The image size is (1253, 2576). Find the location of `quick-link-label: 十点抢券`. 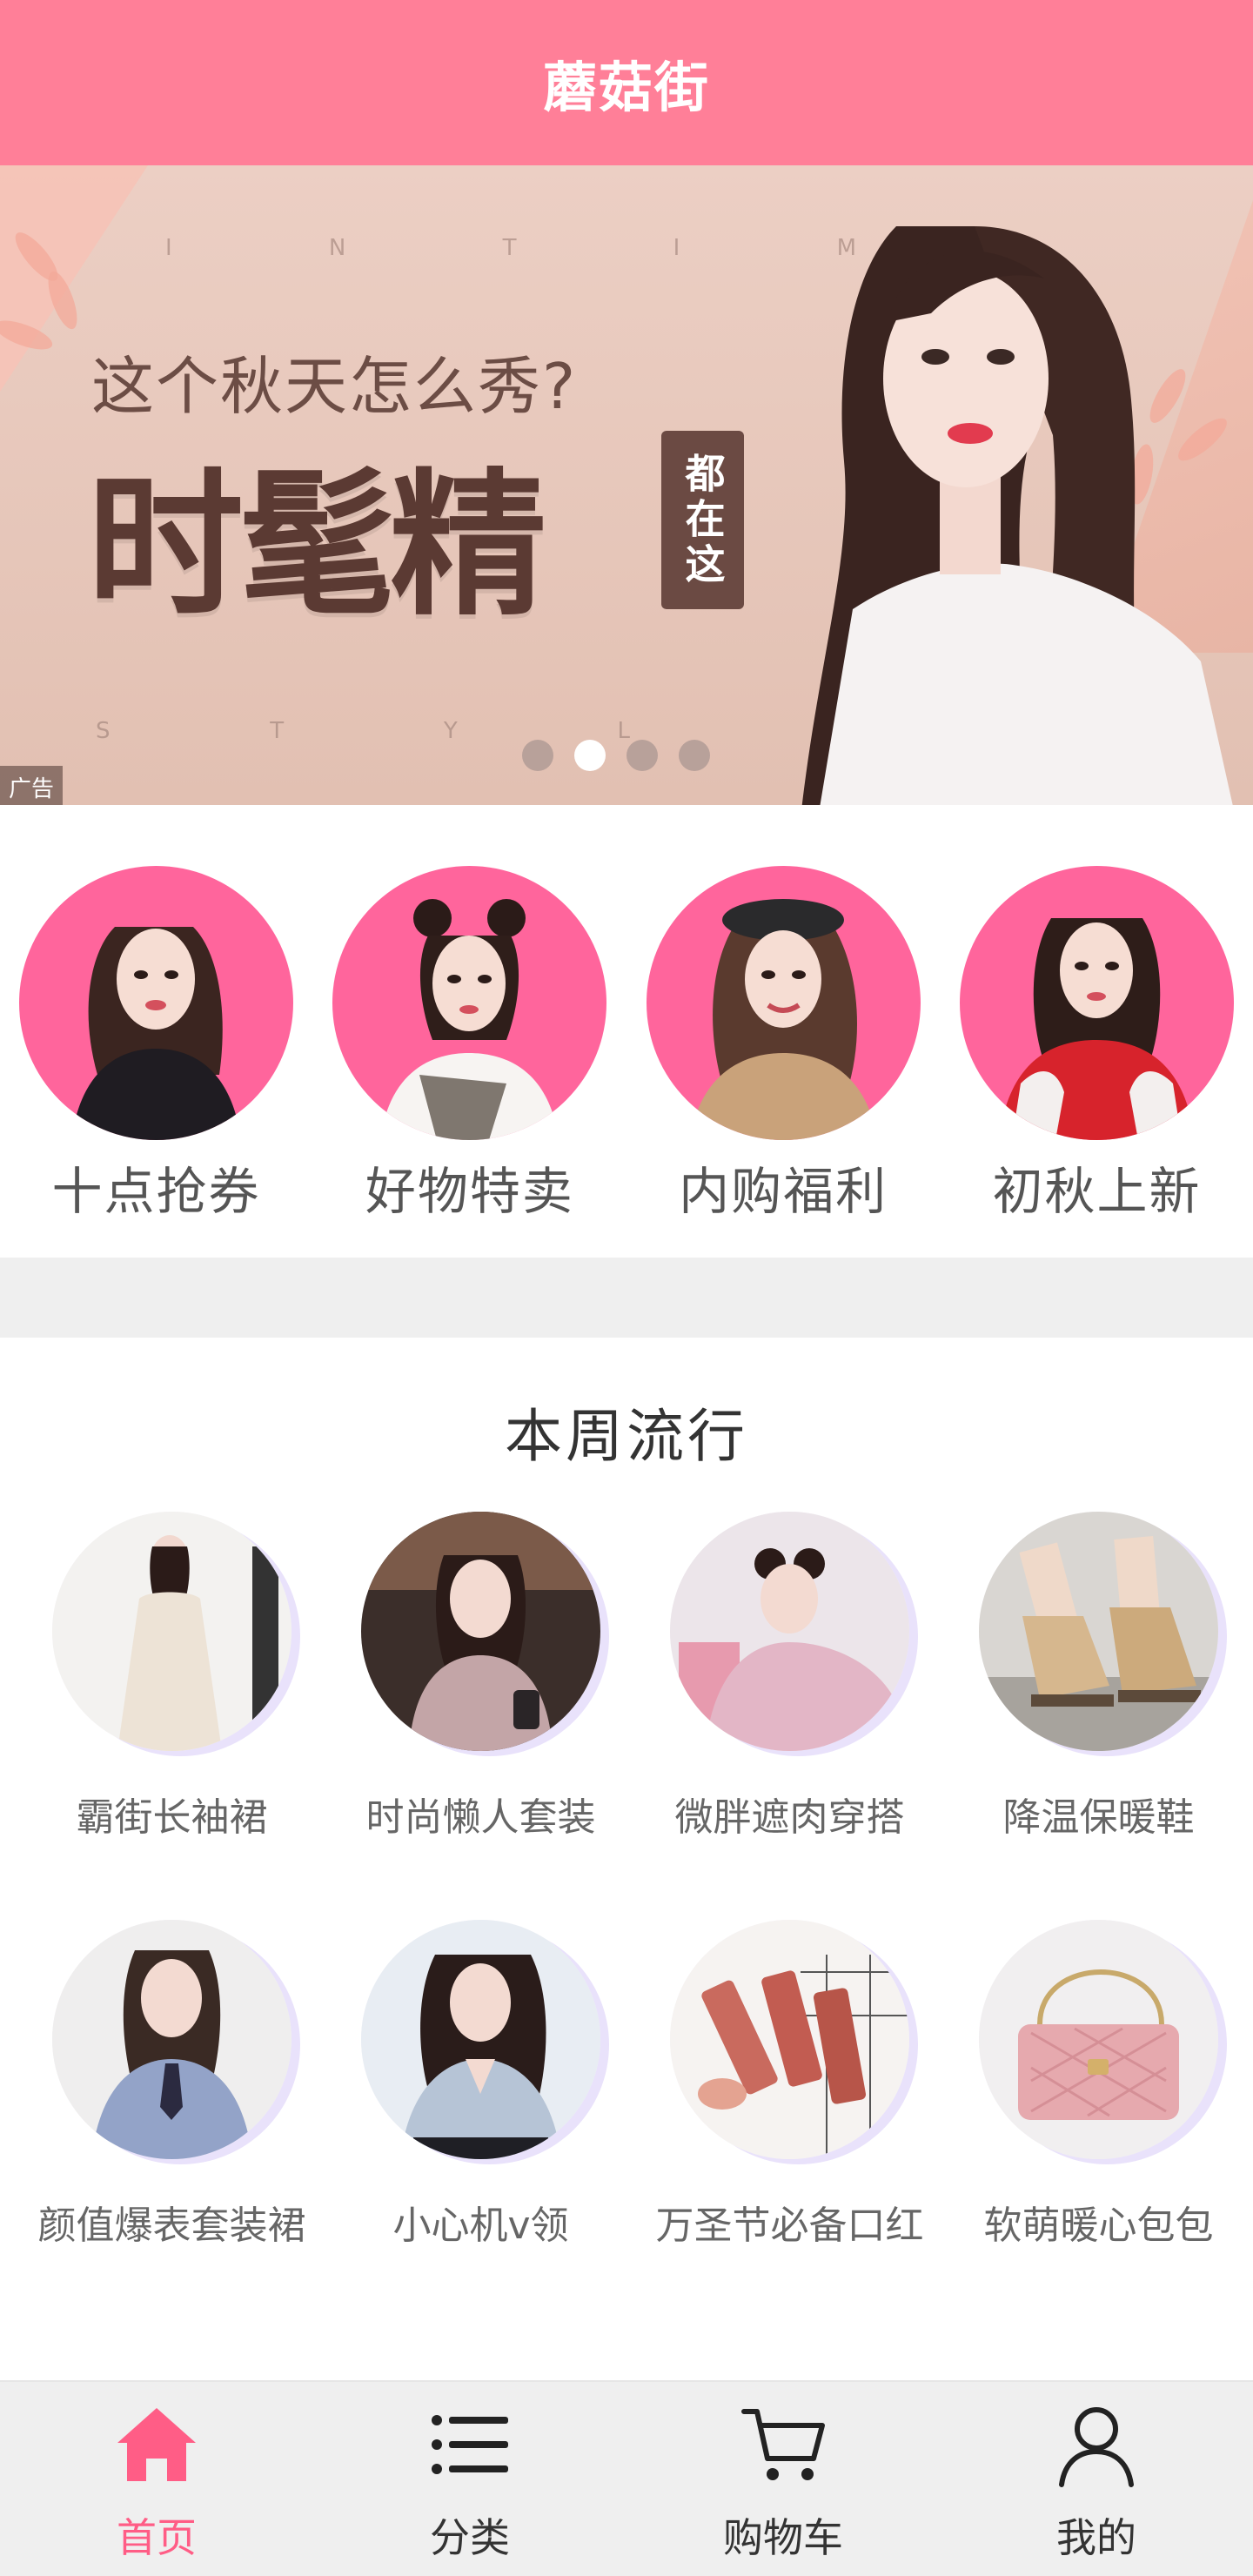

quick-link-label: 十点抢券 is located at coordinates (156, 1191).